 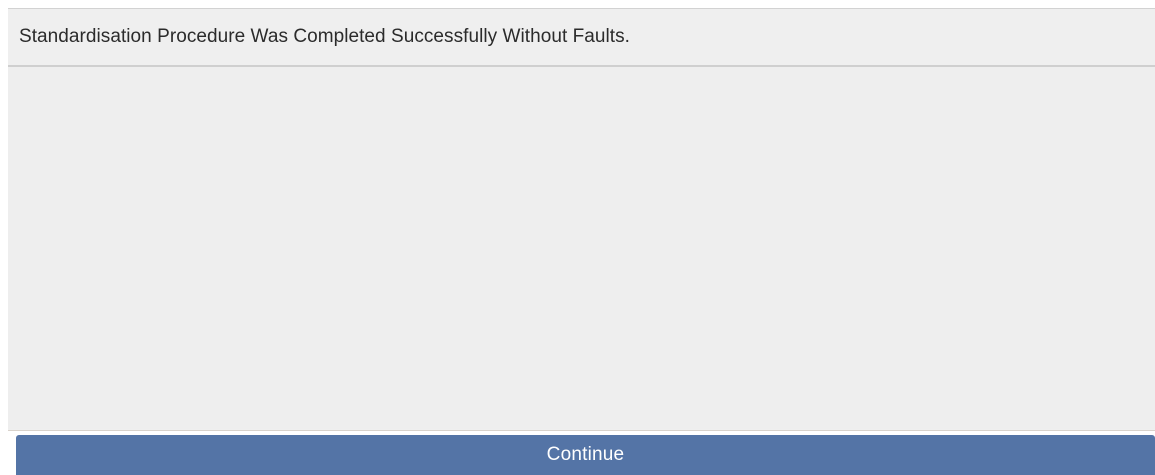 I want to click on continue-button: Continue, so click(x=585, y=455).